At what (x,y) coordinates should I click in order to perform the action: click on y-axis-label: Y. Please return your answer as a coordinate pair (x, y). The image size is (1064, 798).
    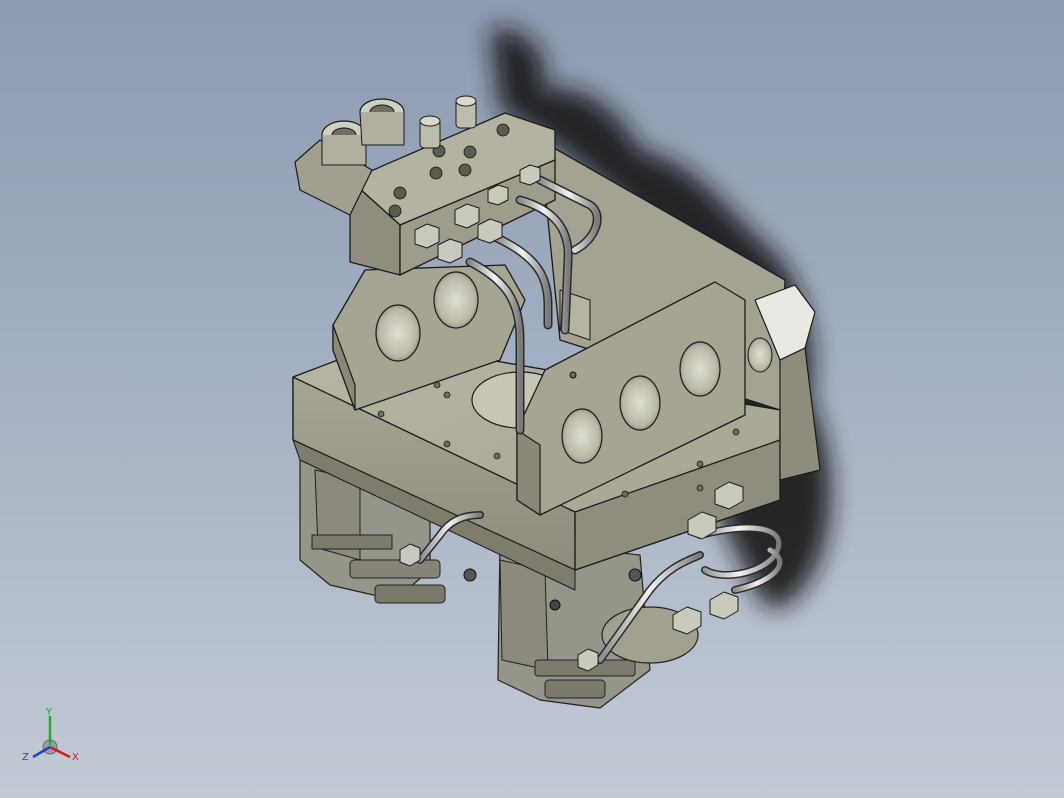
    Looking at the image, I should click on (49, 712).